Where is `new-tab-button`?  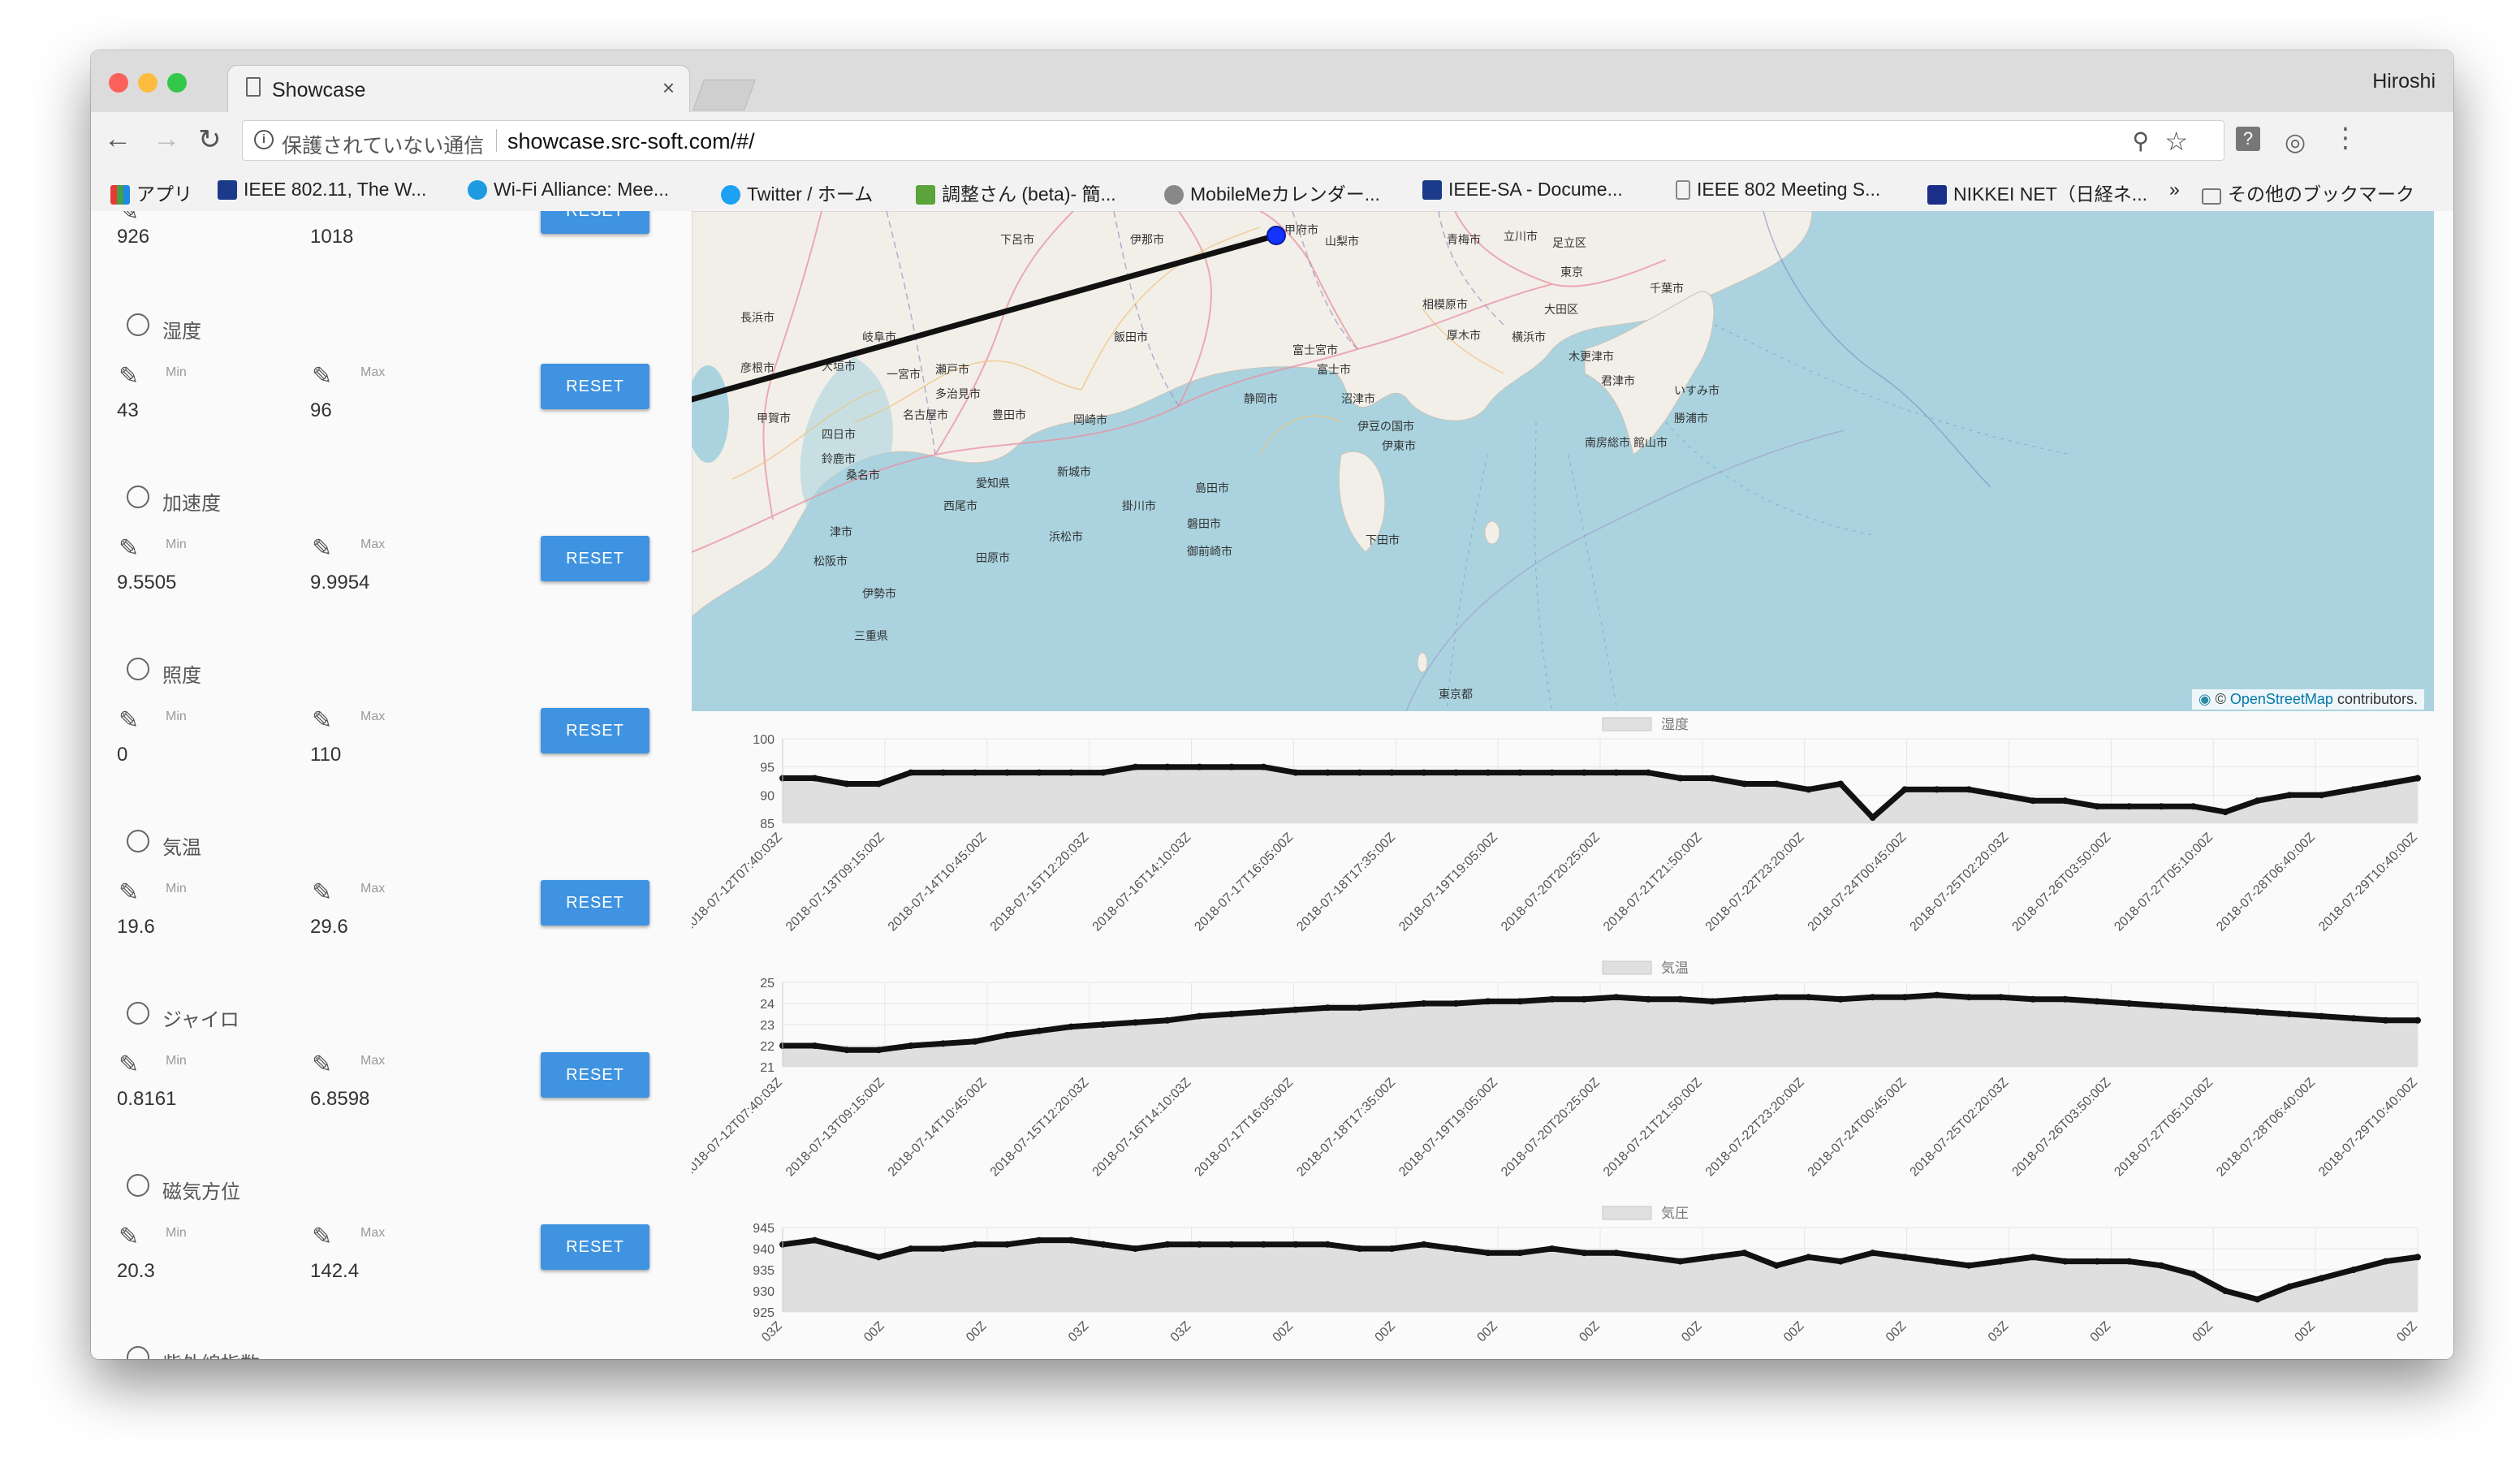 new-tab-button is located at coordinates (725, 95).